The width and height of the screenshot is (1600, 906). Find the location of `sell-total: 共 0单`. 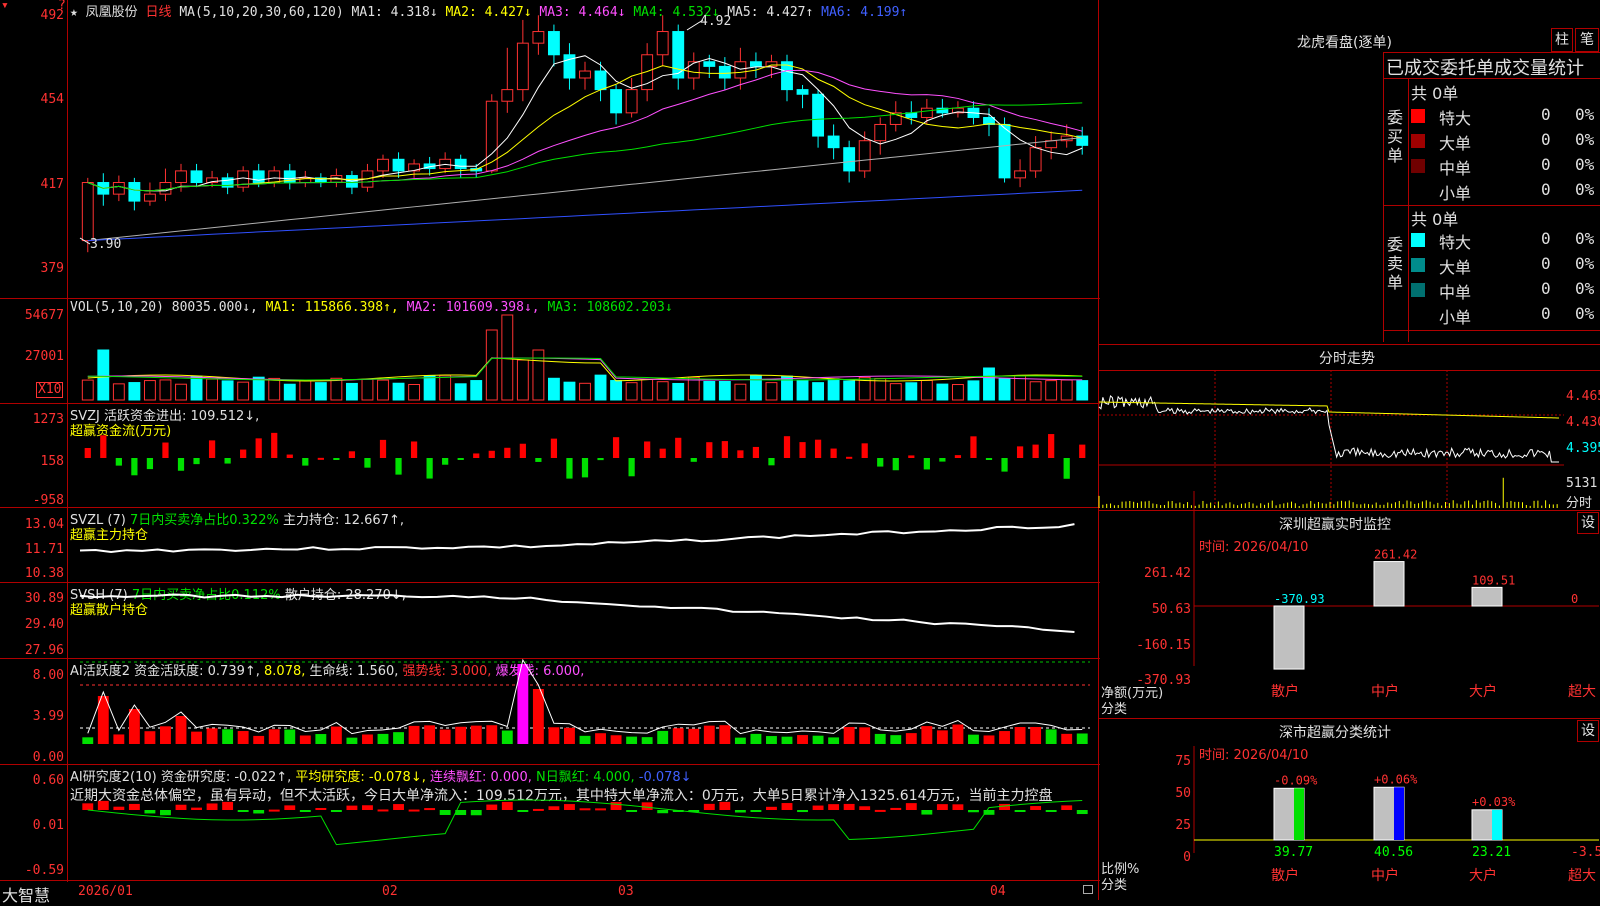

sell-total: 共 0单 is located at coordinates (1435, 219).